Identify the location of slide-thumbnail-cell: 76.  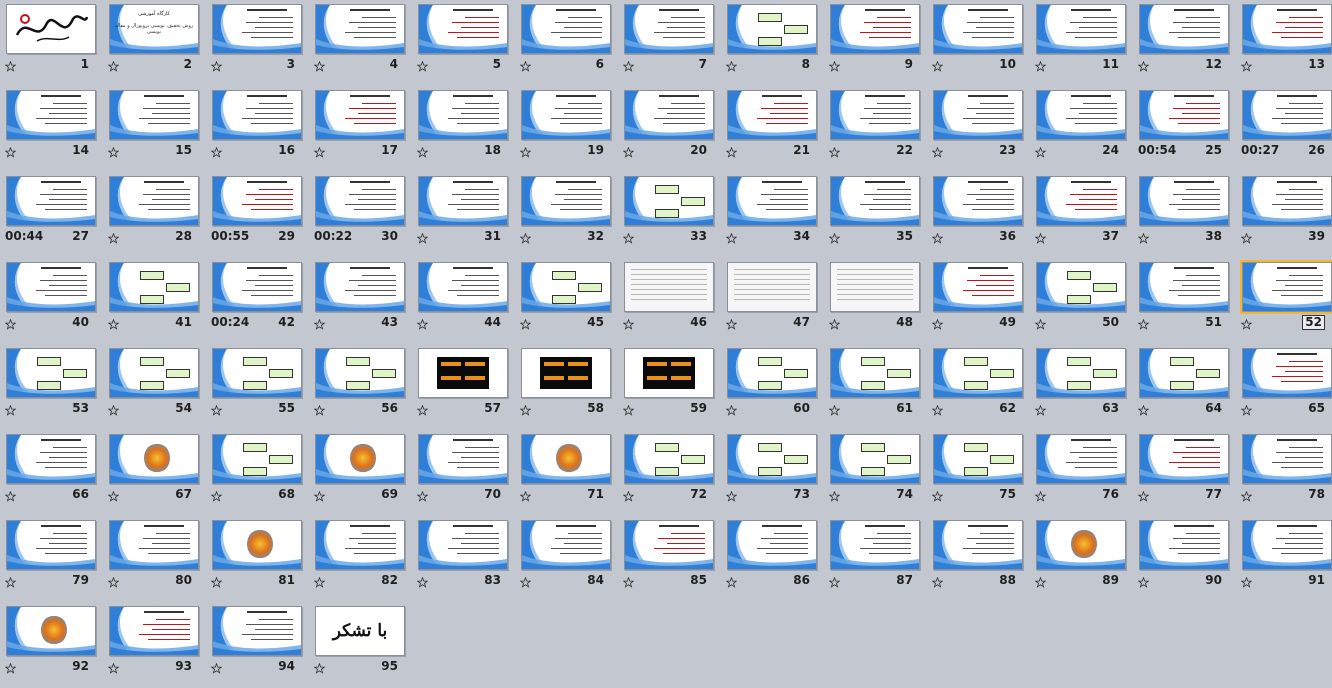
(1082, 473).